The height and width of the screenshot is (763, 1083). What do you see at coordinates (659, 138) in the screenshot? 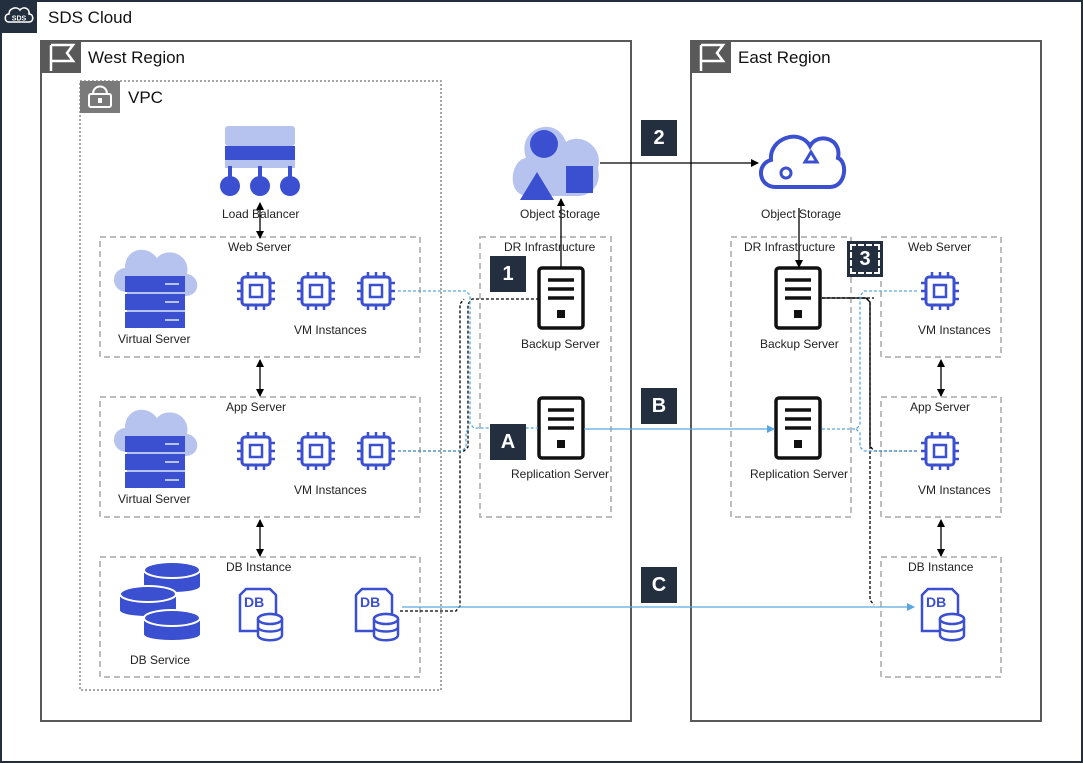
I see `step-badge-2: 2` at bounding box center [659, 138].